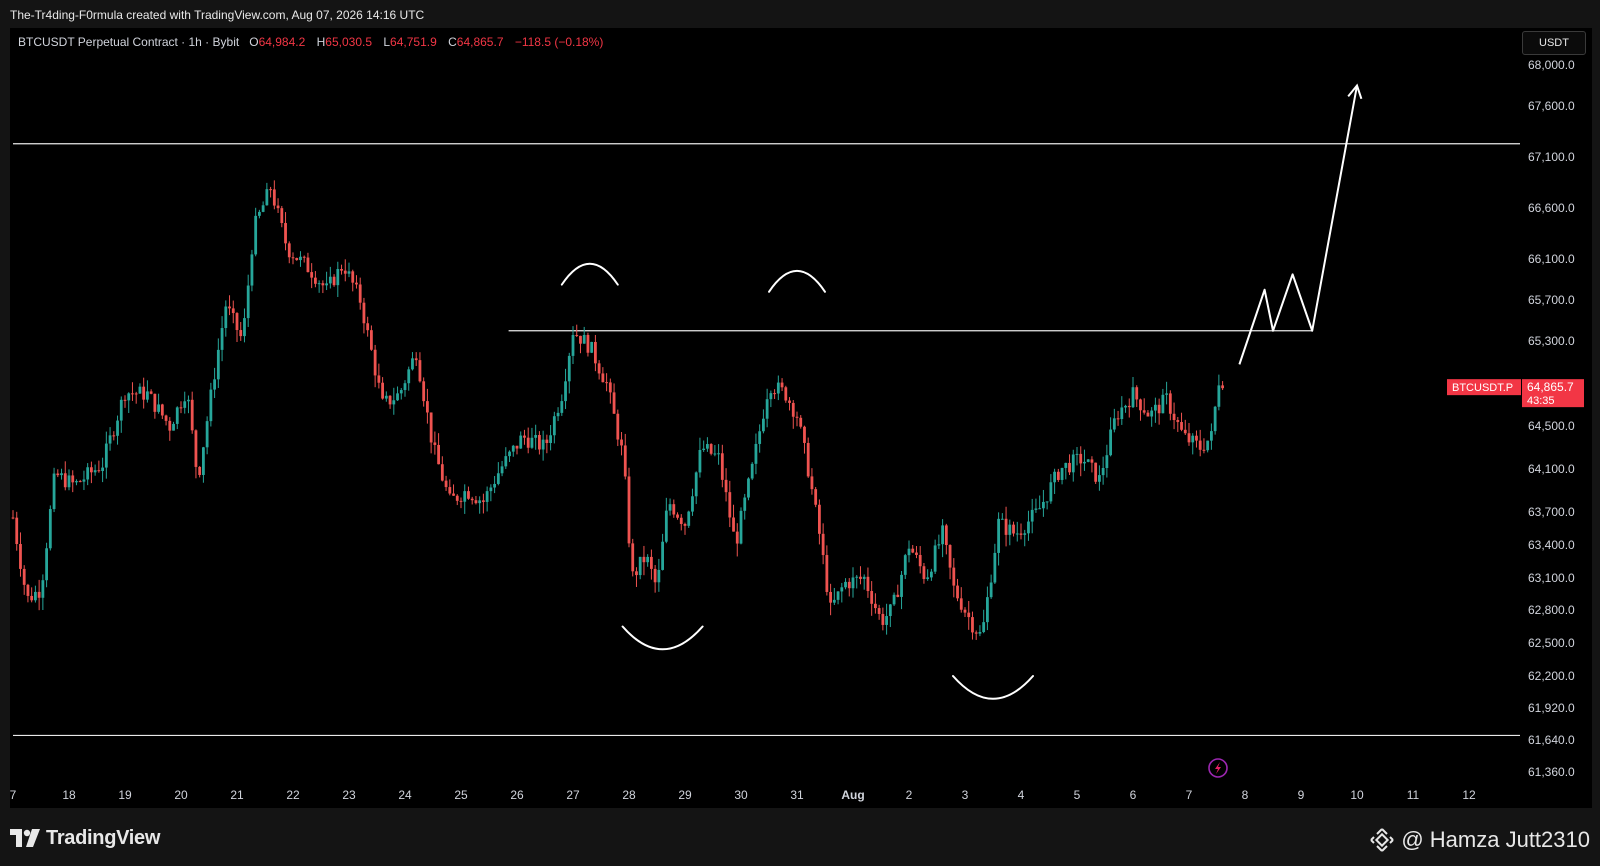  I want to click on x-tick-label: 23, so click(349, 795).